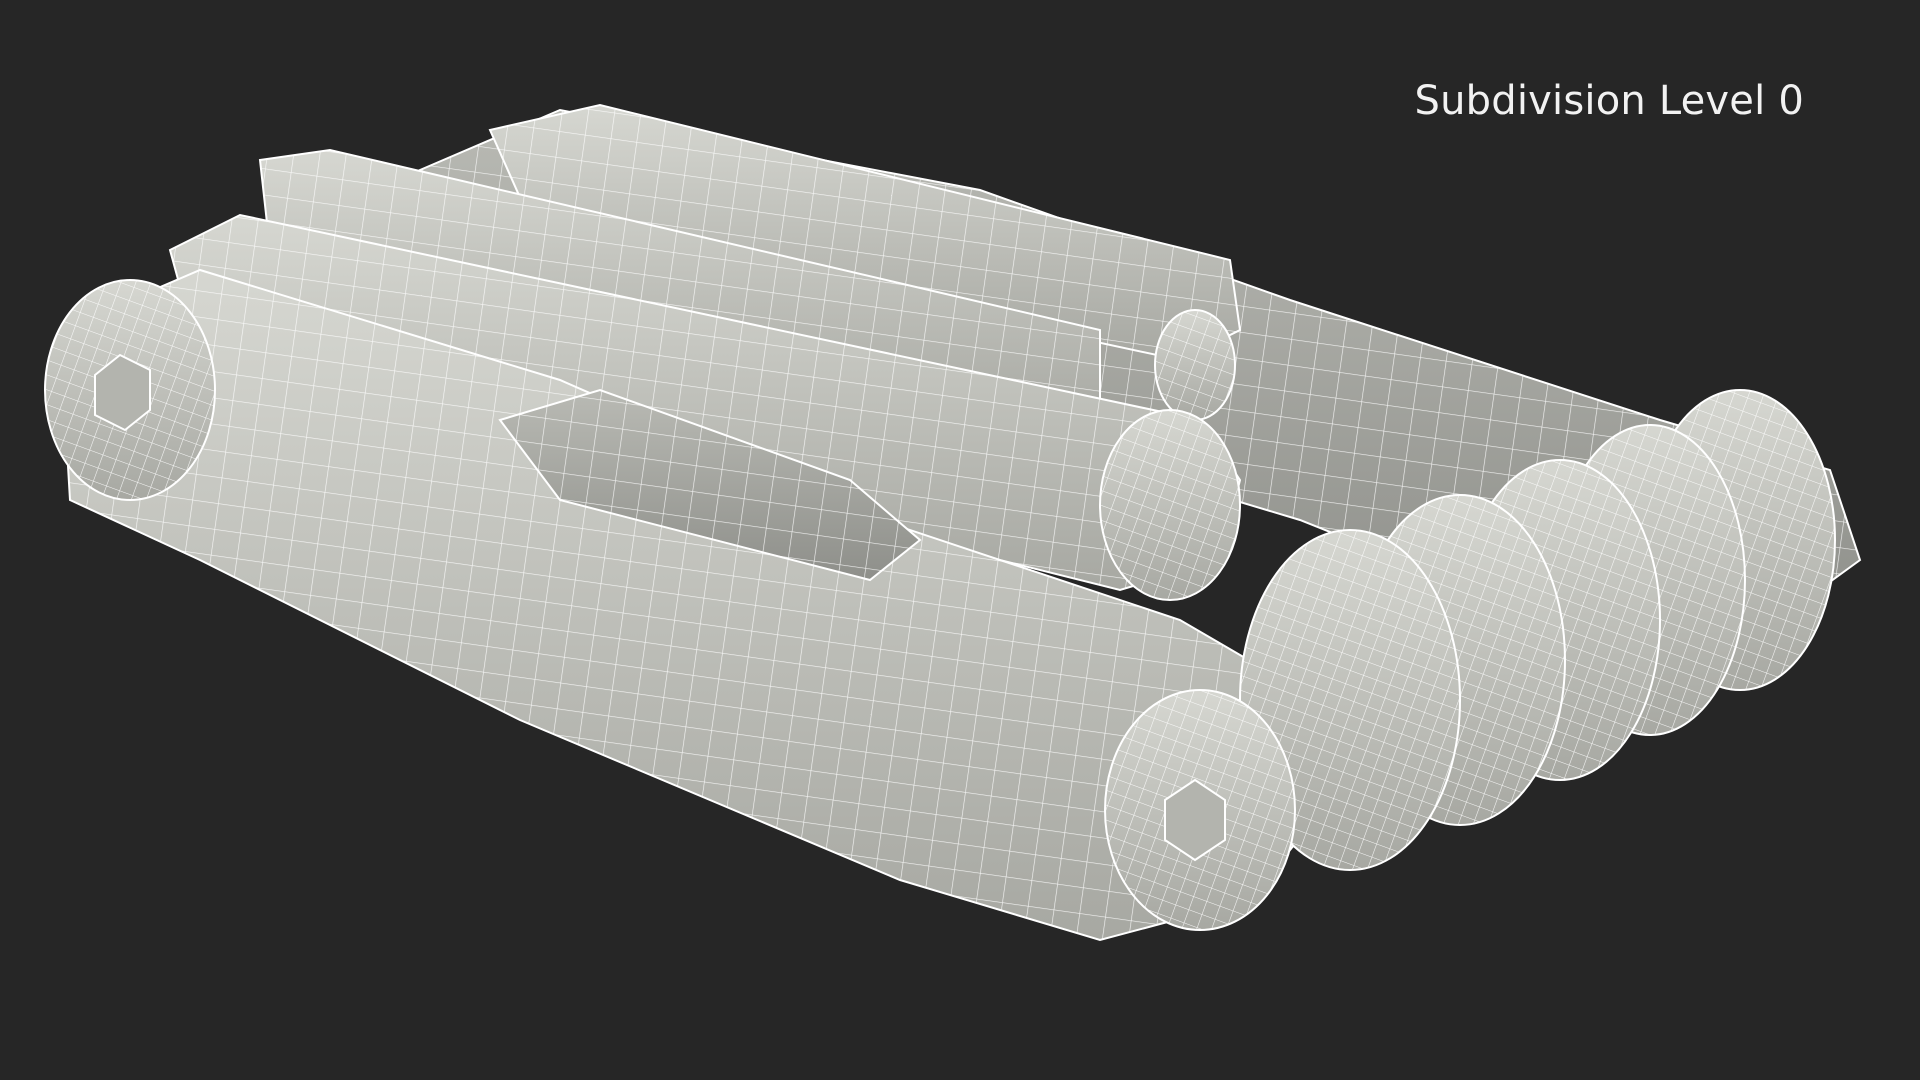 Image resolution: width=1920 pixels, height=1080 pixels. What do you see at coordinates (130, 390) in the screenshot?
I see `rear-bolt` at bounding box center [130, 390].